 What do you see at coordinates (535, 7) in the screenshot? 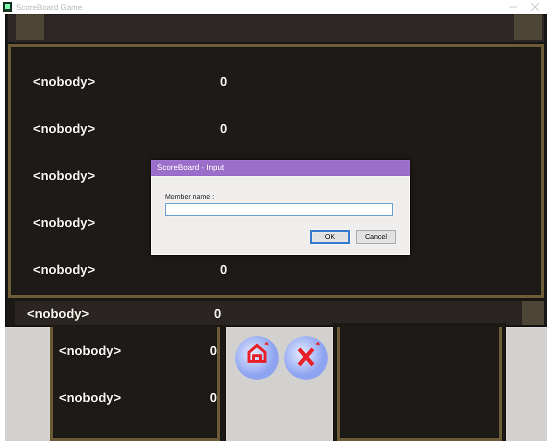
I see `close-icon` at bounding box center [535, 7].